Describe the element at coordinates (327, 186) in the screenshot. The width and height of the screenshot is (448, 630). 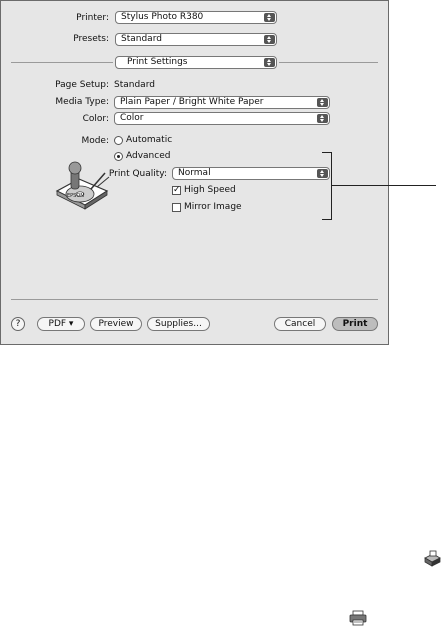
I see `callout-bracket` at that location.